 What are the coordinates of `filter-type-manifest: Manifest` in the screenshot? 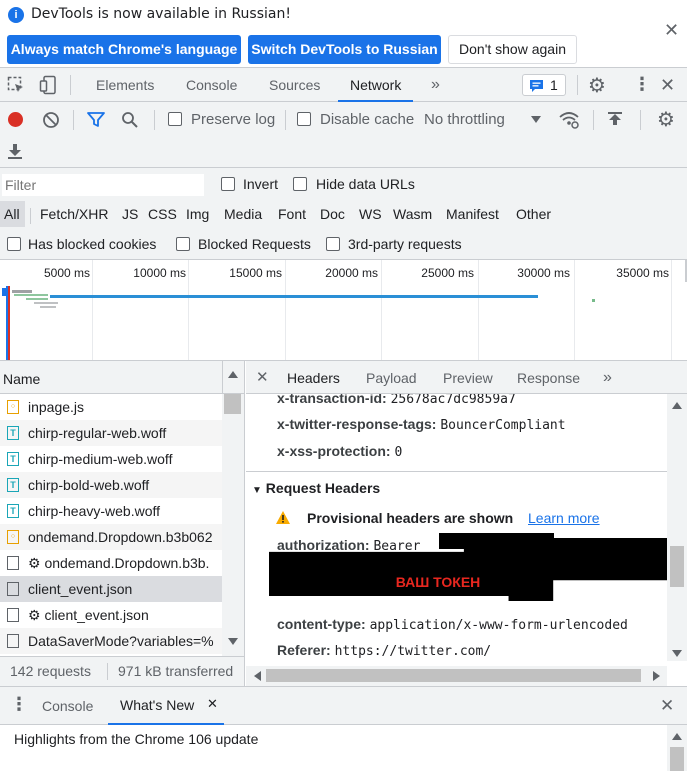 It's located at (472, 214).